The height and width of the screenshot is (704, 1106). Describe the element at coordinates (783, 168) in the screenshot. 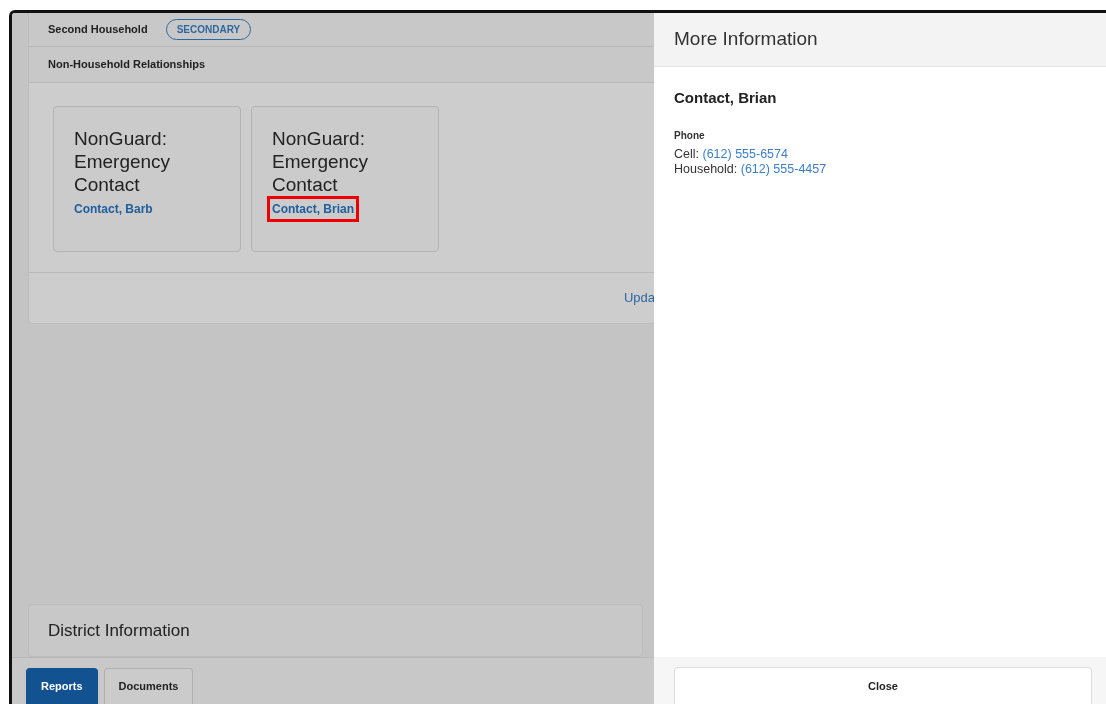

I see `phone-link: (612) 555-4457` at that location.